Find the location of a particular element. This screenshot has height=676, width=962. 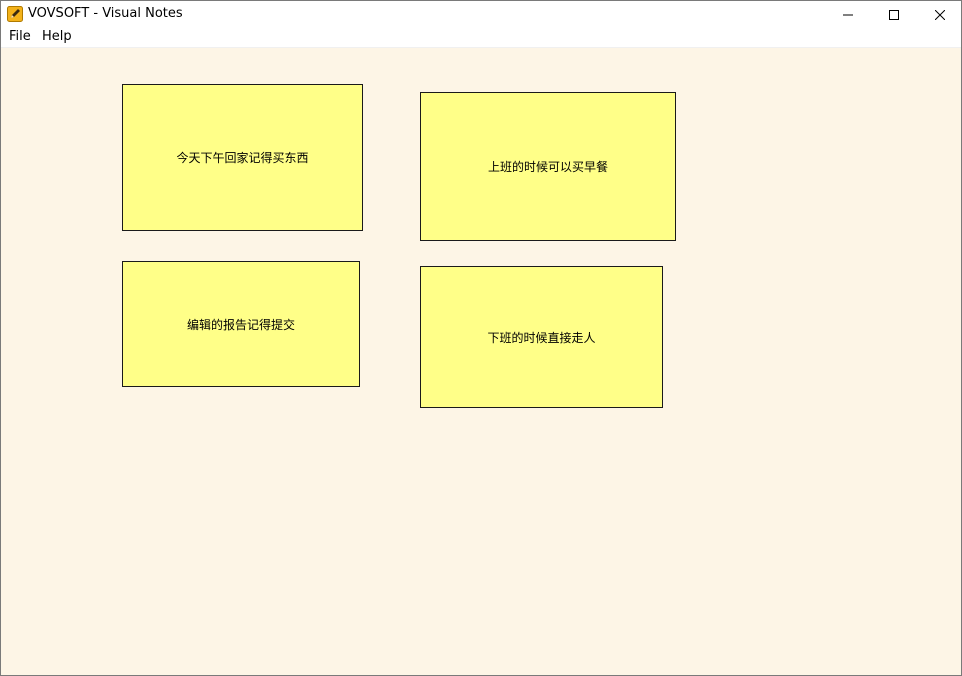

maximize-icon is located at coordinates (894, 14).